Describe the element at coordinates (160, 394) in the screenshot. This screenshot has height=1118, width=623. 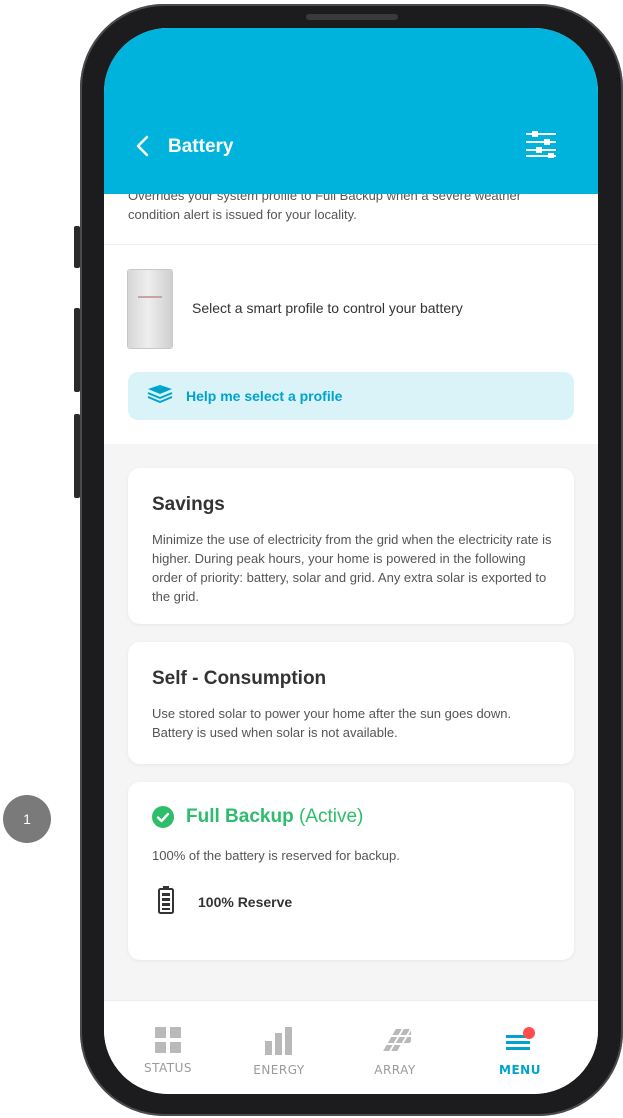
I see `book-stack-icon` at that location.